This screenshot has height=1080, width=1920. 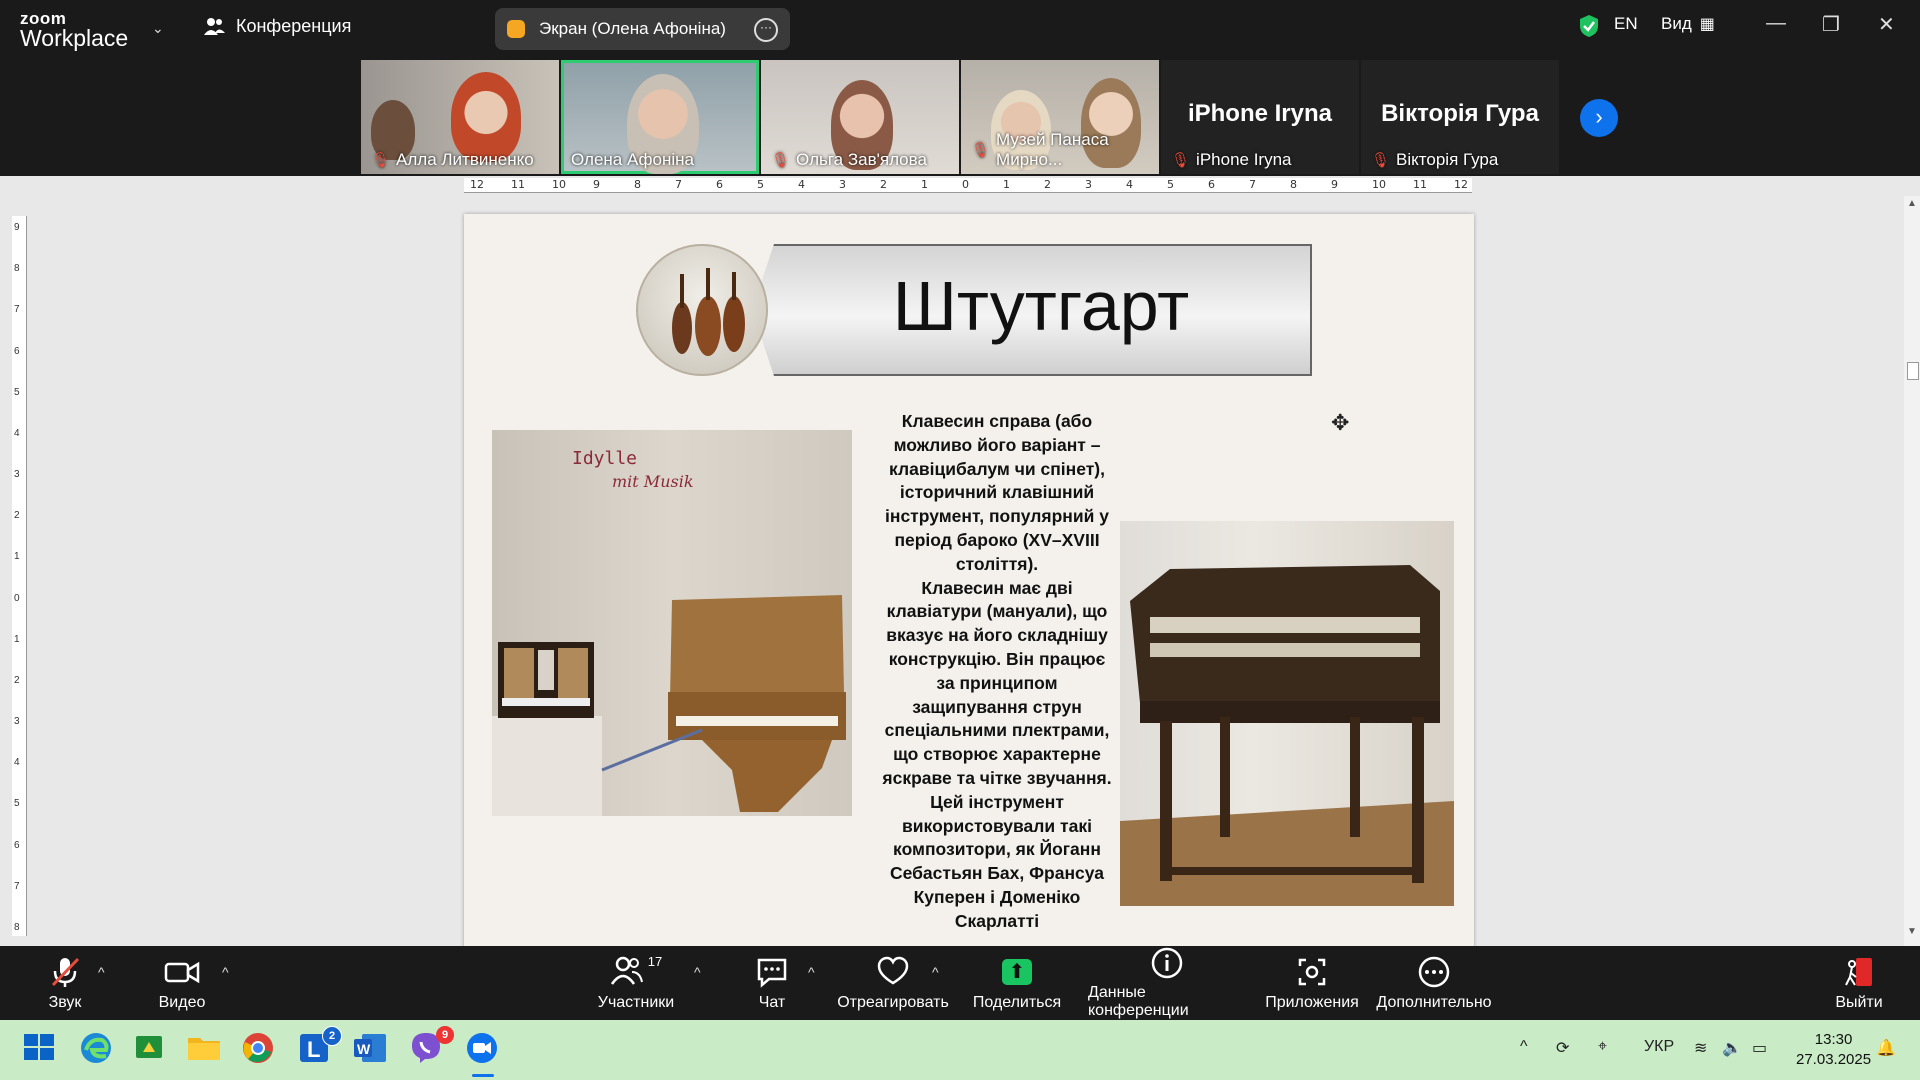 I want to click on mic-muted-icon: 🎙, so click(x=1381, y=160).